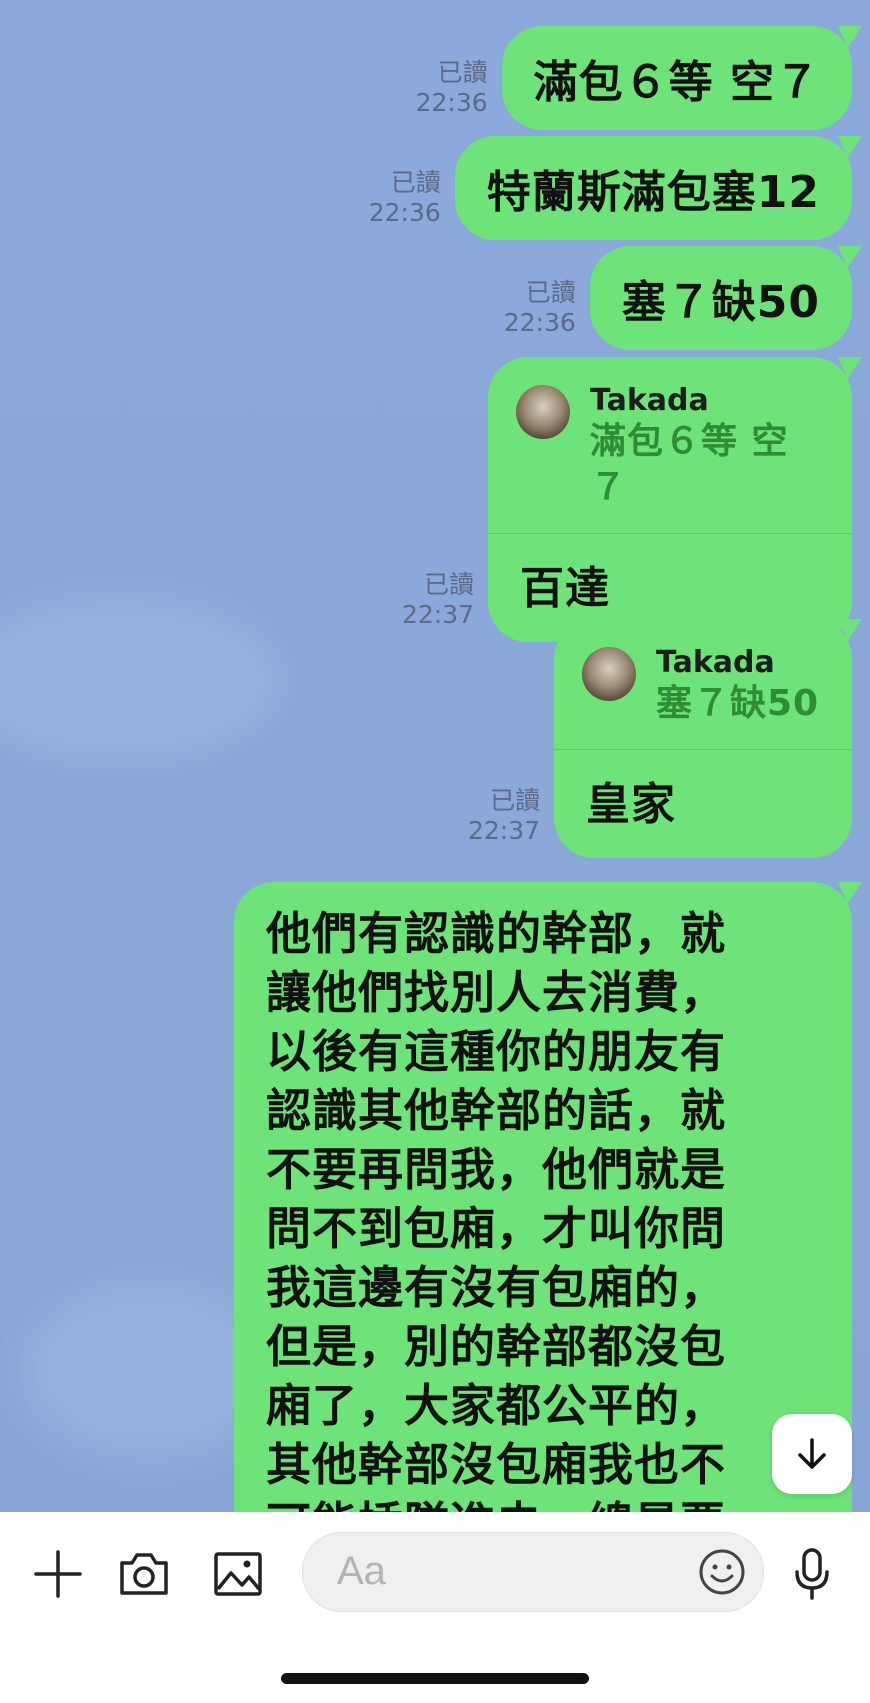 The height and width of the screenshot is (1703, 870). I want to click on message-line: 認識其他幹部的話，就, so click(496, 1110).